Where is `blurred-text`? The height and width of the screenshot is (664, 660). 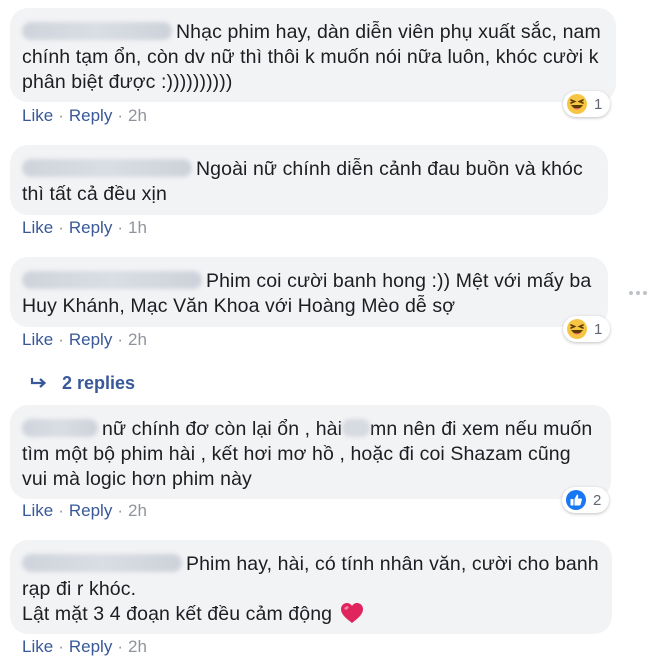 blurred-text is located at coordinates (356, 428).